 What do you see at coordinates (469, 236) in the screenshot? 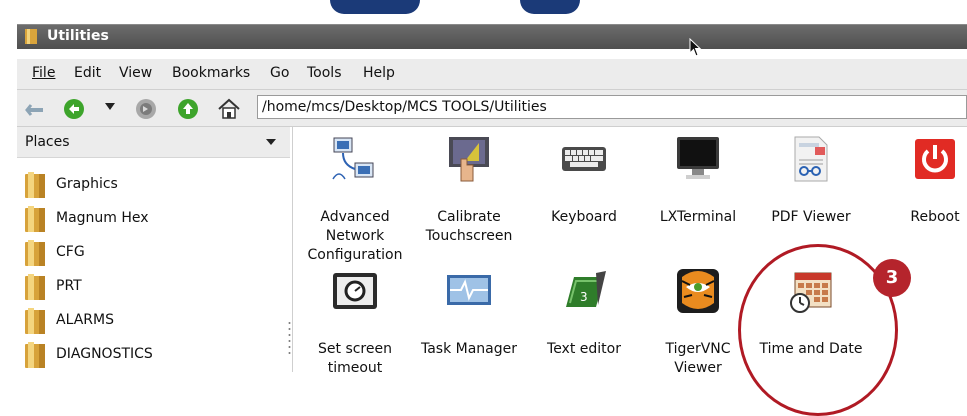
I see `file-item-label-line: Touchscreen` at bounding box center [469, 236].